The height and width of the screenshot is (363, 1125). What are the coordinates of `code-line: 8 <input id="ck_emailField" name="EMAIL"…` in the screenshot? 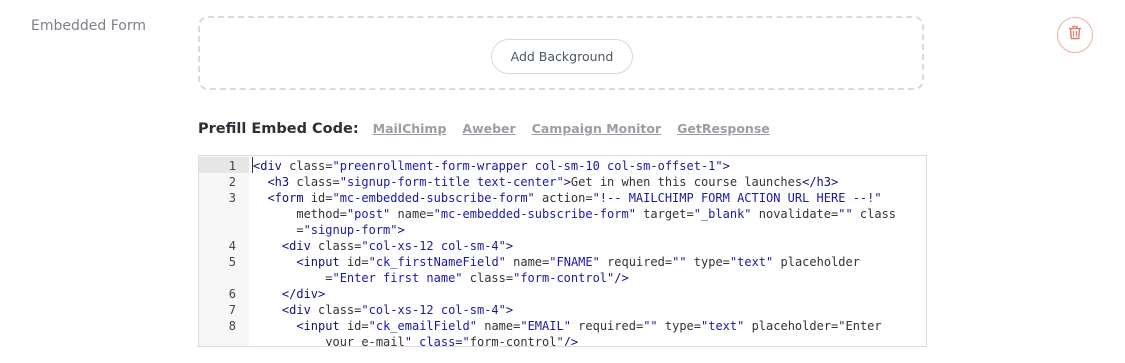 It's located at (562, 326).